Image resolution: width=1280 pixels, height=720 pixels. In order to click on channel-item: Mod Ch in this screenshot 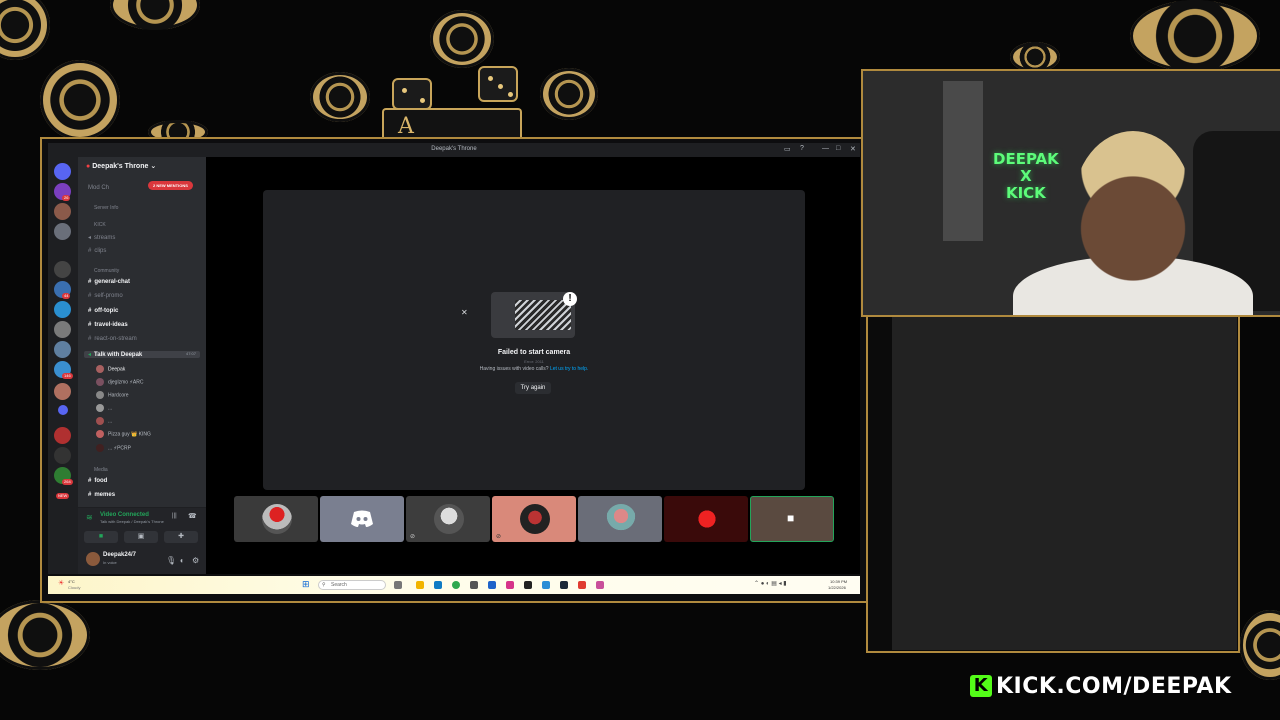, I will do `click(98, 188)`.